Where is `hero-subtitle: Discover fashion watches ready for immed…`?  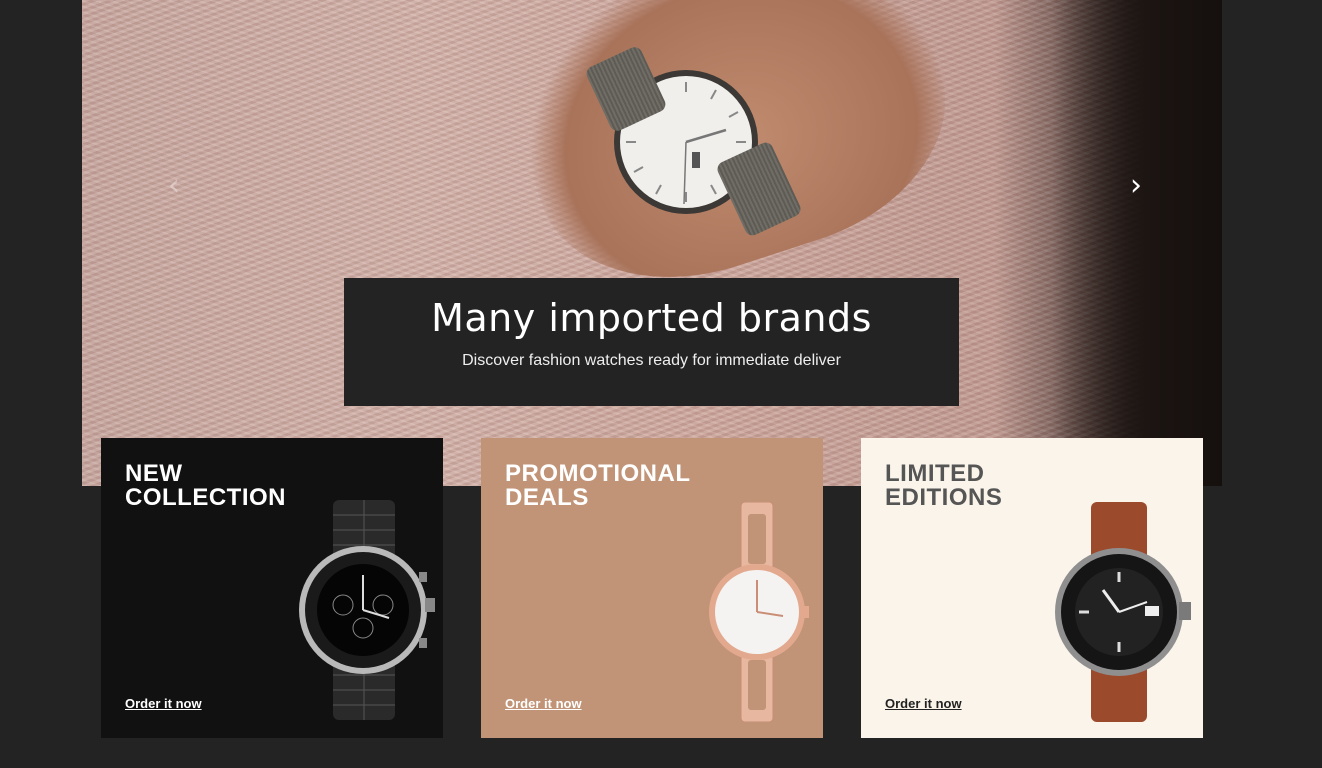 hero-subtitle: Discover fashion watches ready for immed… is located at coordinates (651, 360).